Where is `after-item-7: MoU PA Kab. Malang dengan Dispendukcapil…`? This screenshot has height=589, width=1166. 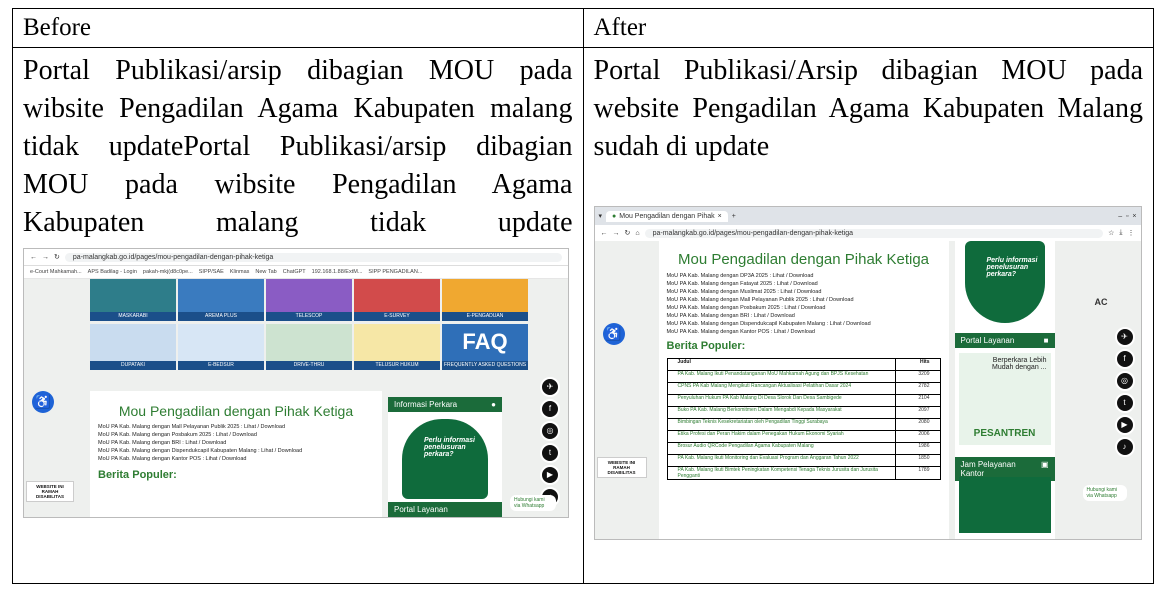
after-item-7: MoU PA Kab. Malang dengan Dispendukcapil… is located at coordinates (804, 324).